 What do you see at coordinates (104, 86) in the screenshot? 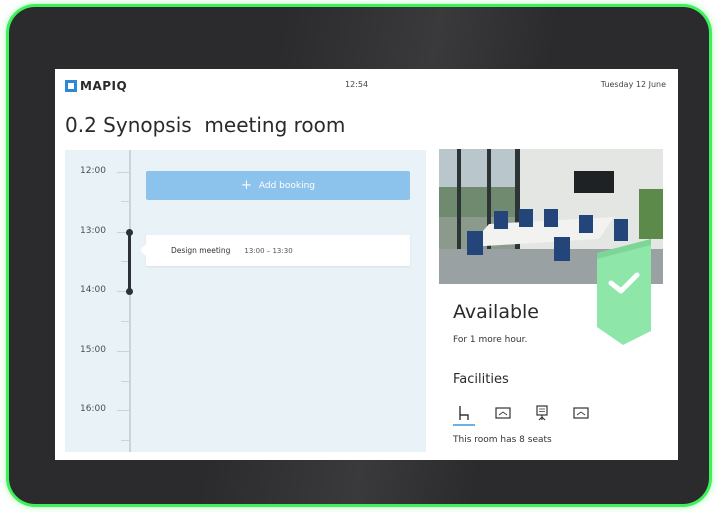
I see `logo-text: MAPIQ` at bounding box center [104, 86].